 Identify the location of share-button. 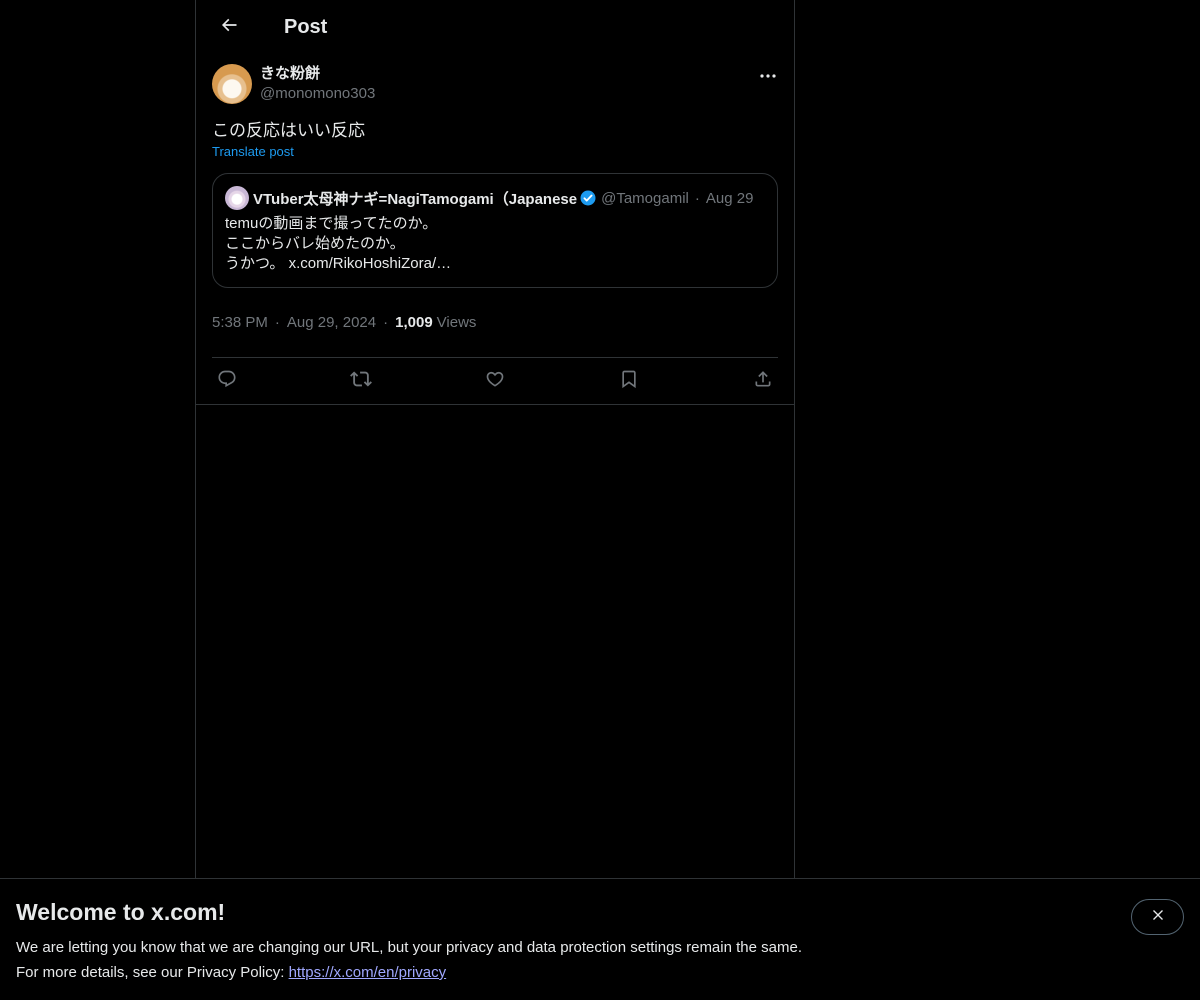
(763, 381).